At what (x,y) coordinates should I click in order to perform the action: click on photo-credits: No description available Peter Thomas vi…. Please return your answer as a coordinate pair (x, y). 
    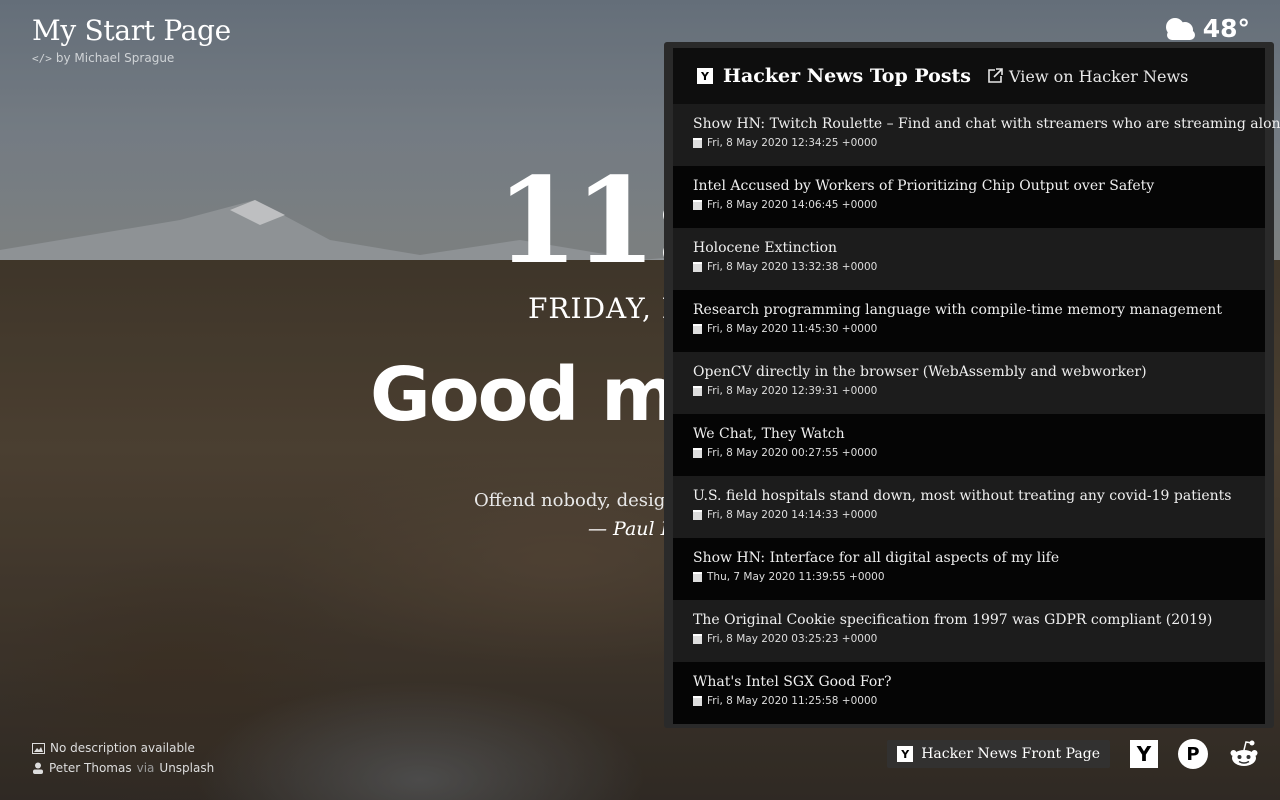
    Looking at the image, I should click on (123, 758).